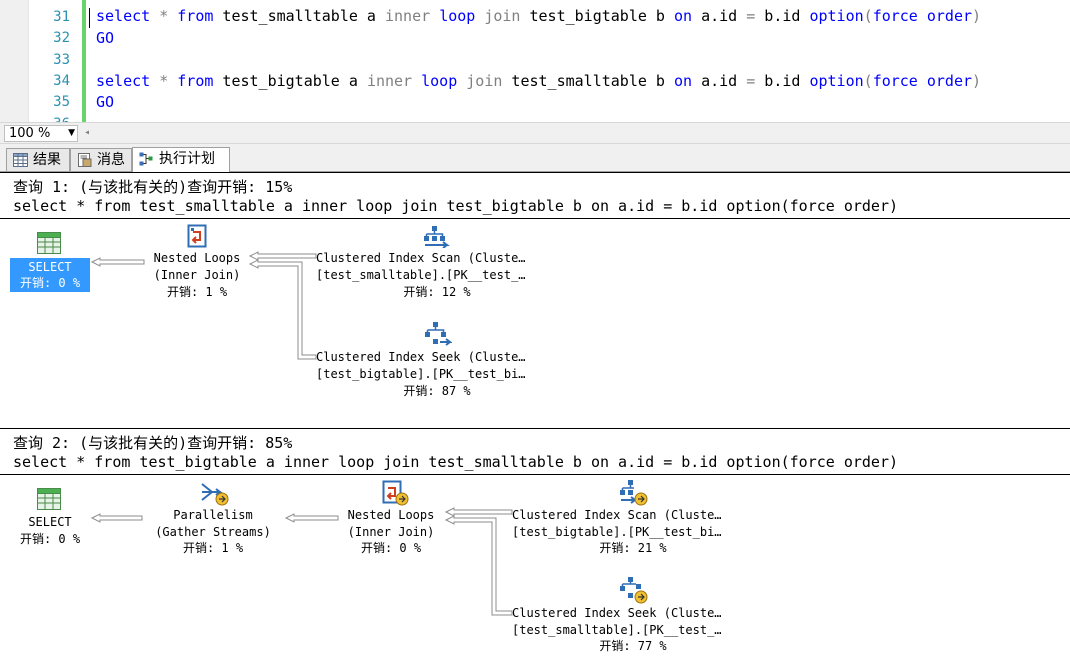 The height and width of the screenshot is (658, 1070). What do you see at coordinates (535, 158) in the screenshot?
I see `results-tab-strip: 结果 消息 执行计划` at bounding box center [535, 158].